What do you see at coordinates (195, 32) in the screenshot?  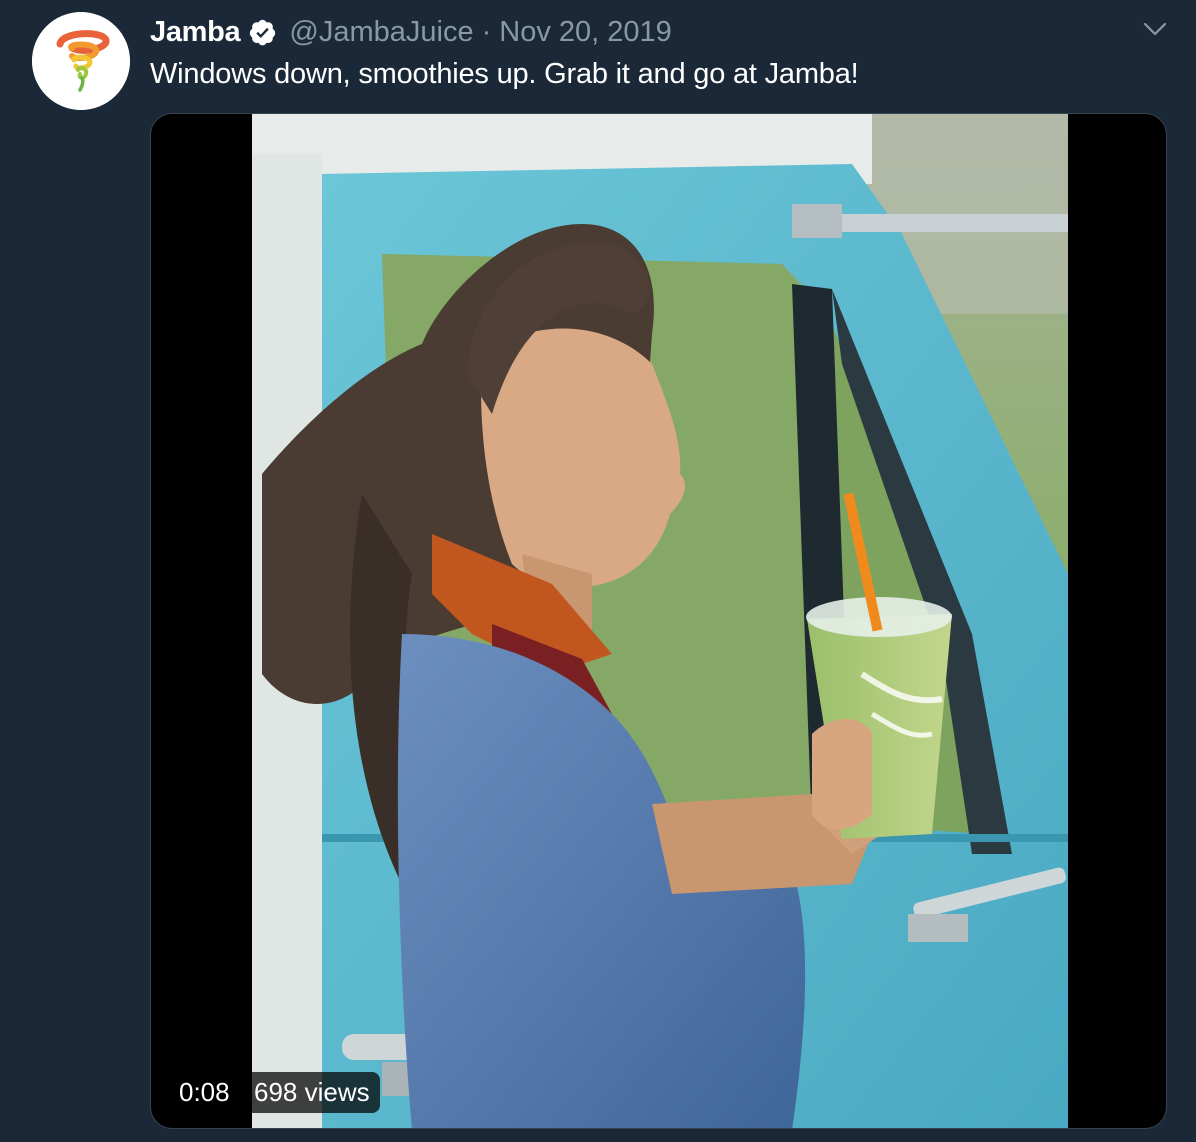 I see `display-name: Jamba` at bounding box center [195, 32].